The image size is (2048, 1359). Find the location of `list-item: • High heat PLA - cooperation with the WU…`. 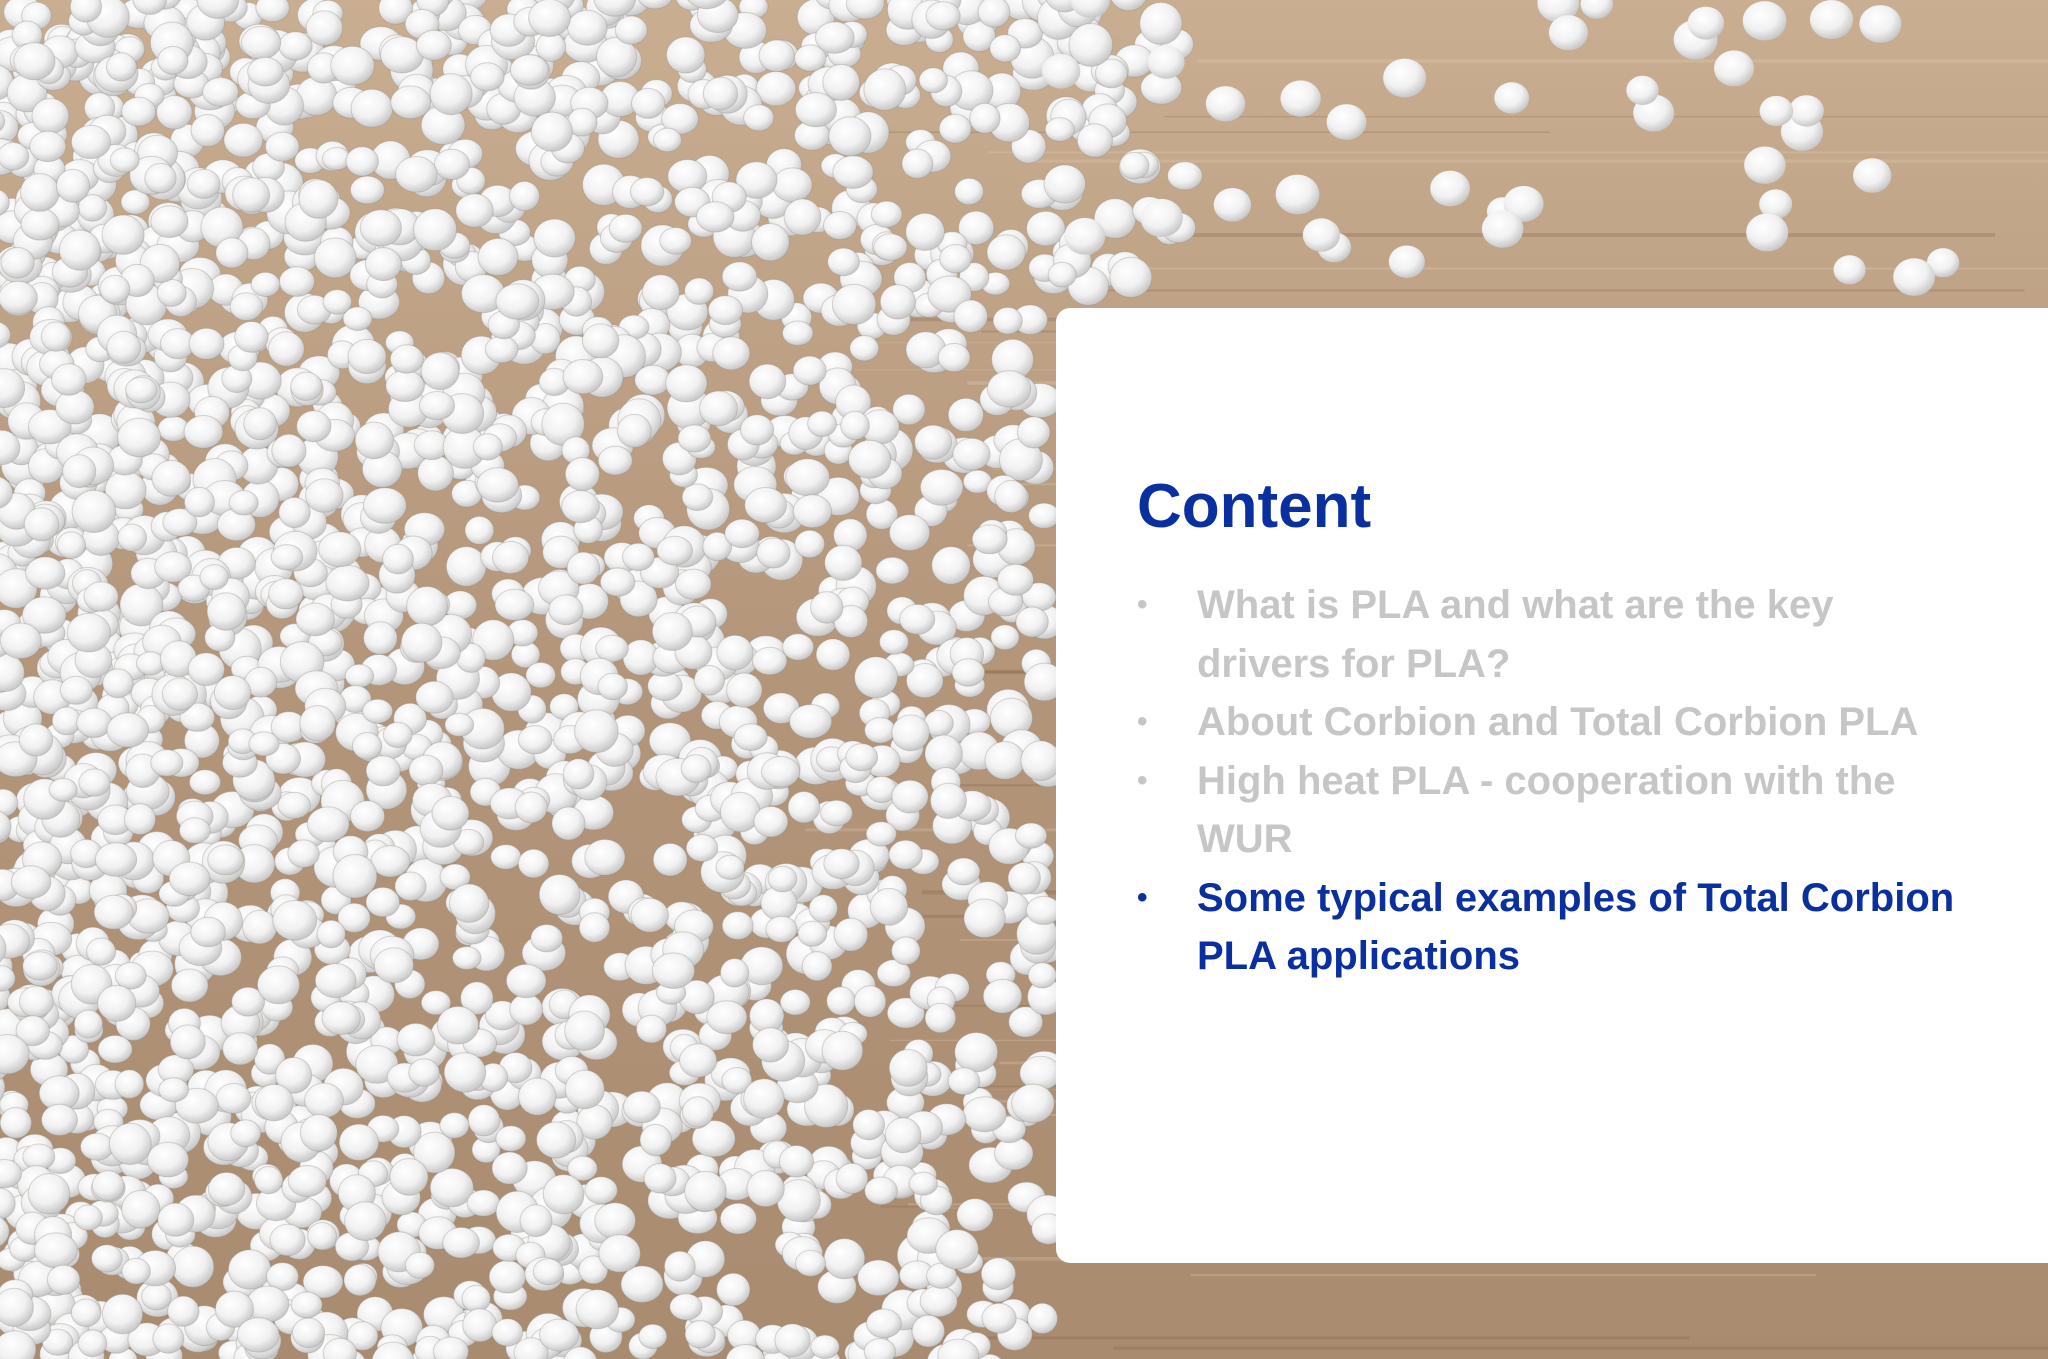

list-item: • High heat PLA - cooperation with the WU… is located at coordinates (1552, 810).